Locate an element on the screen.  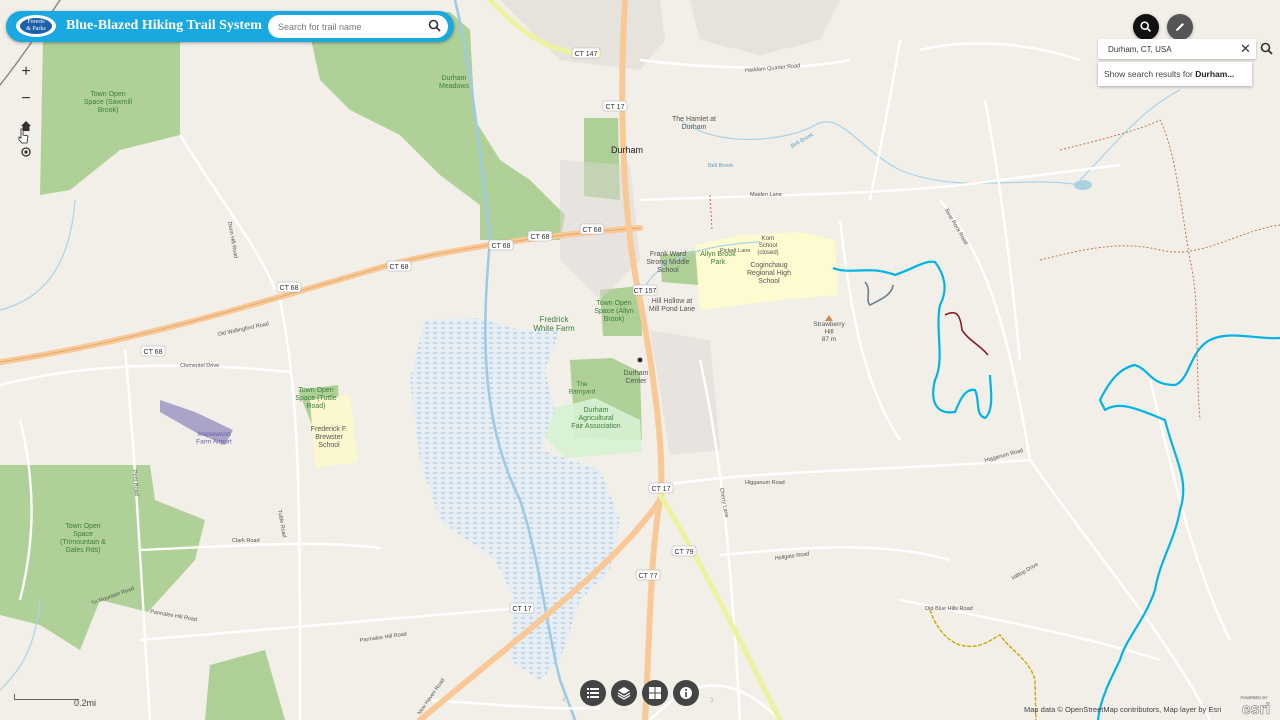
svg-text: CT 77 is located at coordinates (648, 576).